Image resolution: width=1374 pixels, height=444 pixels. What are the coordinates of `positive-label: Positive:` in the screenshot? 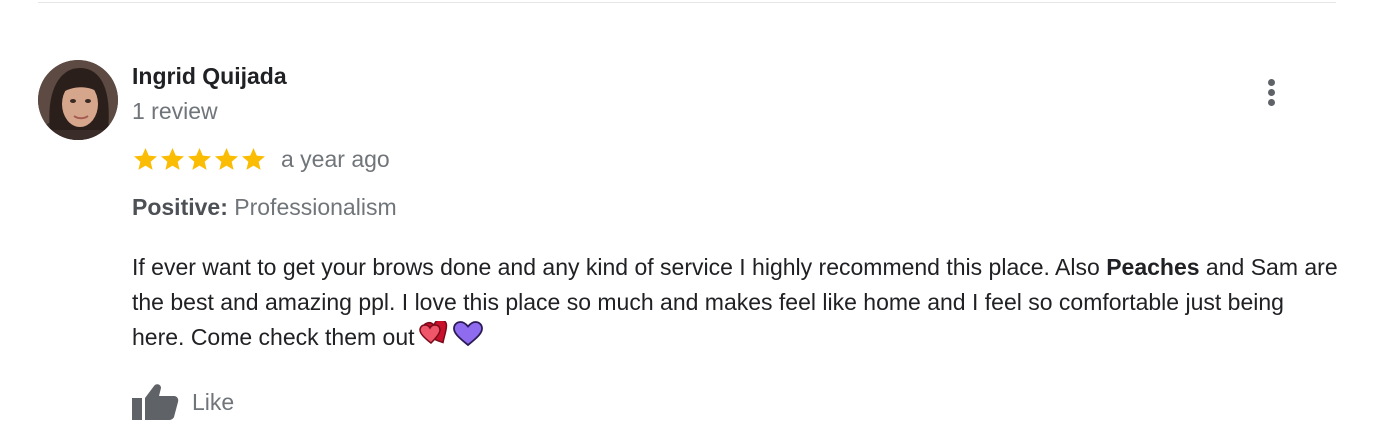 It's located at (180, 207).